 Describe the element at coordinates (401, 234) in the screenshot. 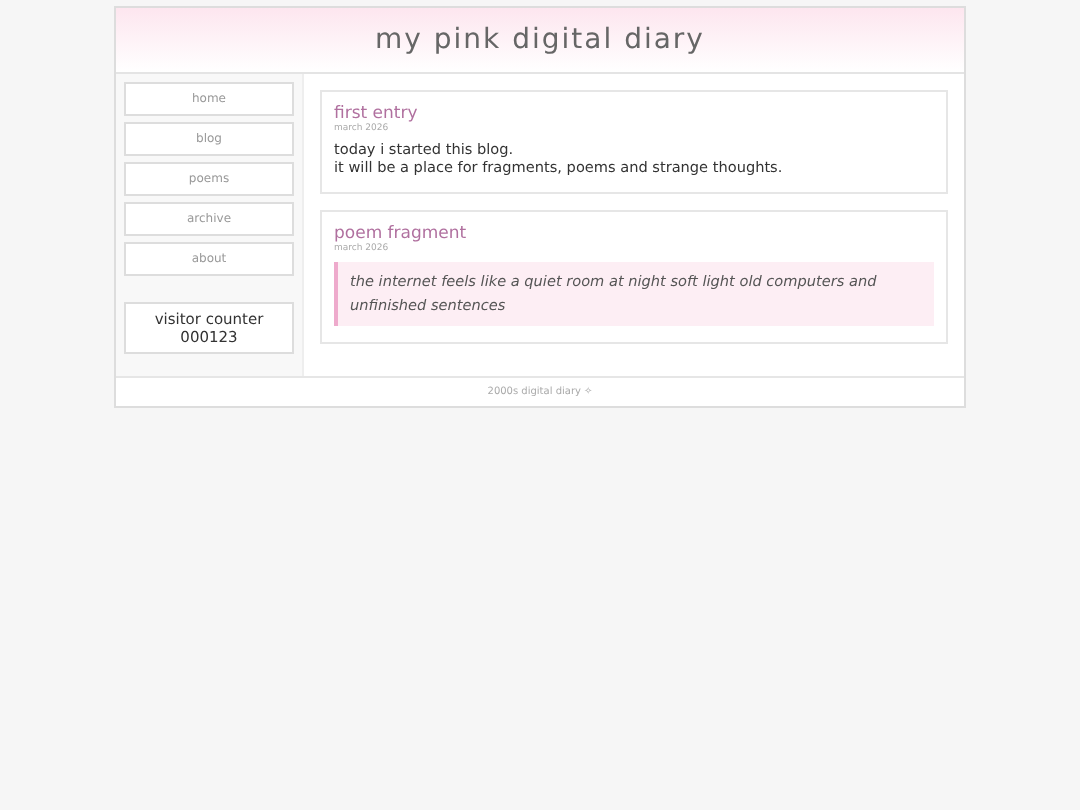

I see `post-title: poem fragment` at that location.